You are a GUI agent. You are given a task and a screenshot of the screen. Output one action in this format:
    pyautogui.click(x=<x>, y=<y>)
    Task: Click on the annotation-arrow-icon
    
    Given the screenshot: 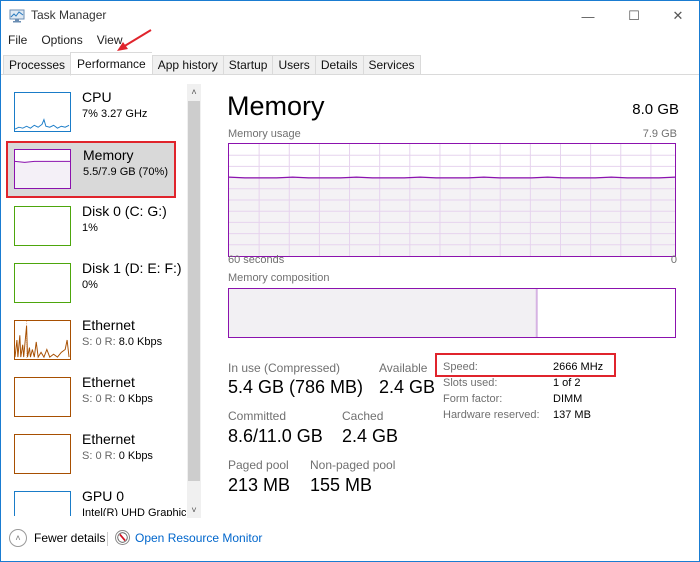 What is the action you would take?
    pyautogui.click(x=134, y=40)
    